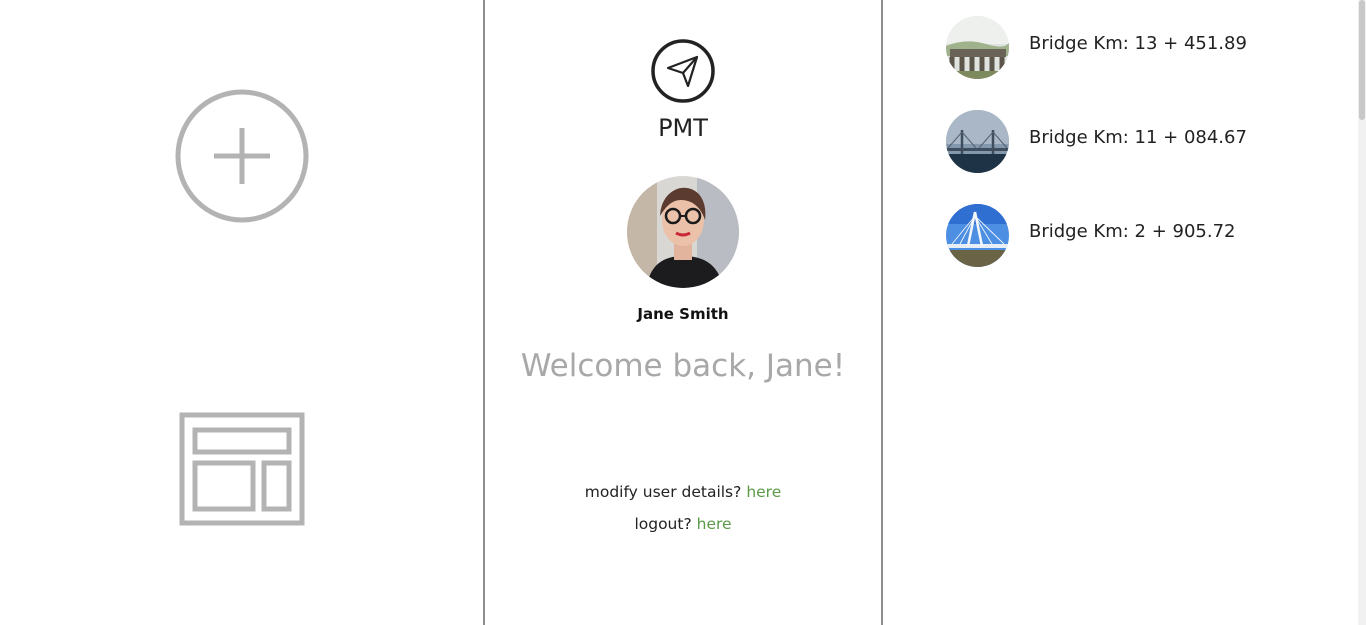 The width and height of the screenshot is (1366, 625). What do you see at coordinates (882, 312) in the screenshot?
I see `column-divider-right` at bounding box center [882, 312].